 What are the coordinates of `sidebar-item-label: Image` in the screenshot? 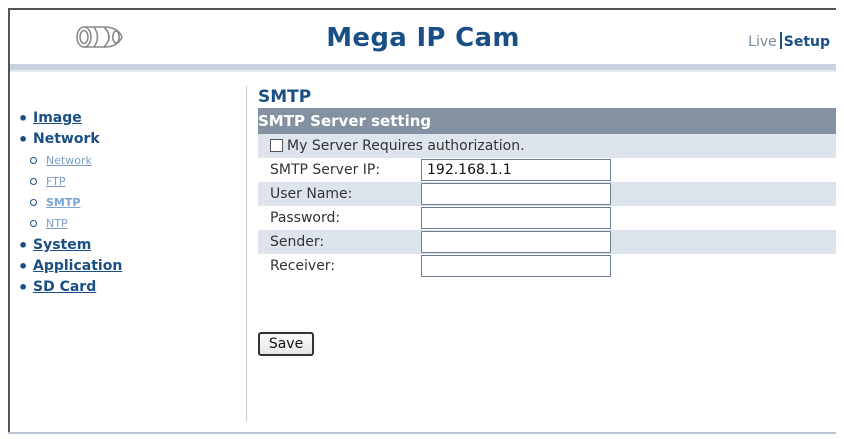 It's located at (57, 118).